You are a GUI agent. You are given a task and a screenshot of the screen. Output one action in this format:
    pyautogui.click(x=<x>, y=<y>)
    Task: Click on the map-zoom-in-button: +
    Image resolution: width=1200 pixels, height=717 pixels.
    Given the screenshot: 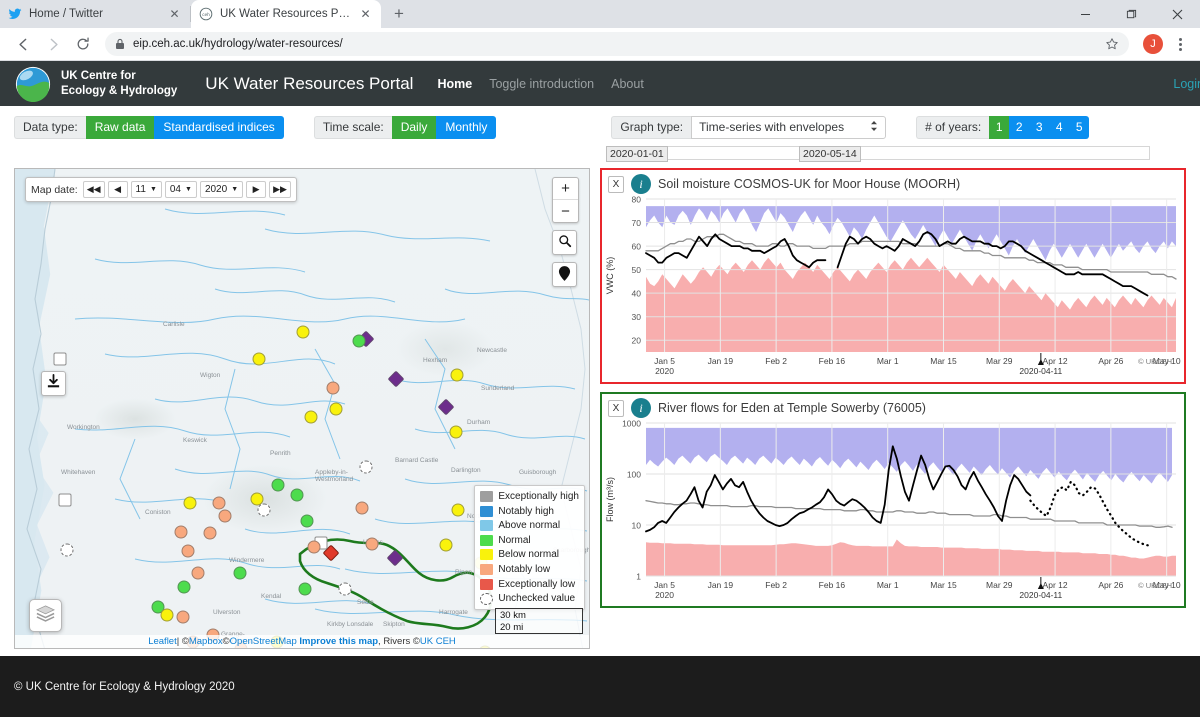 What is the action you would take?
    pyautogui.click(x=565, y=189)
    